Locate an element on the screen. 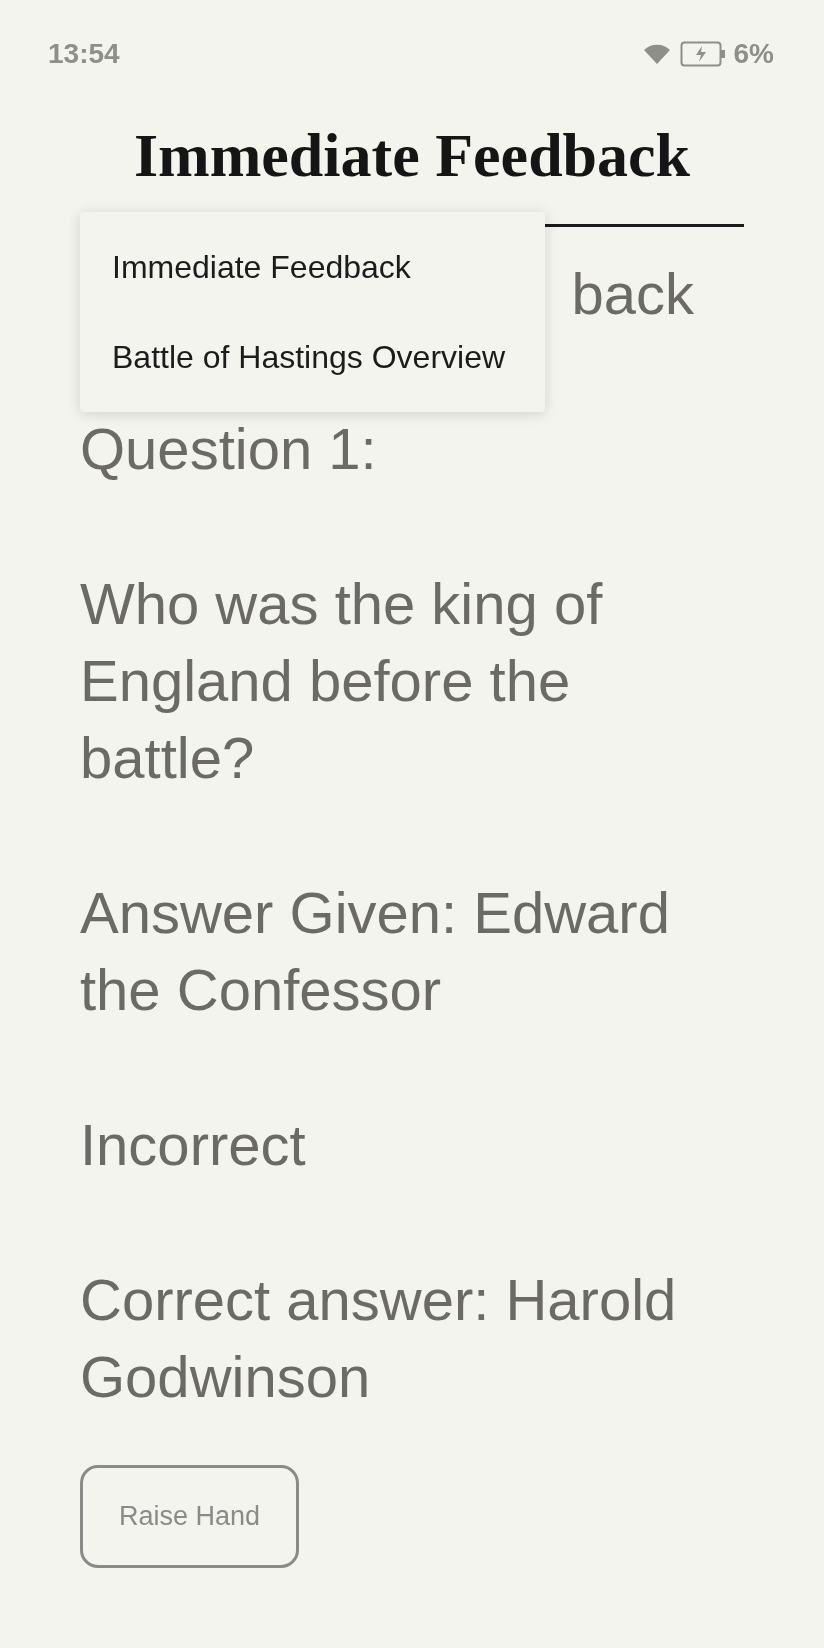 The width and height of the screenshot is (824, 1648). battery-percentage: 6% is located at coordinates (753, 54).